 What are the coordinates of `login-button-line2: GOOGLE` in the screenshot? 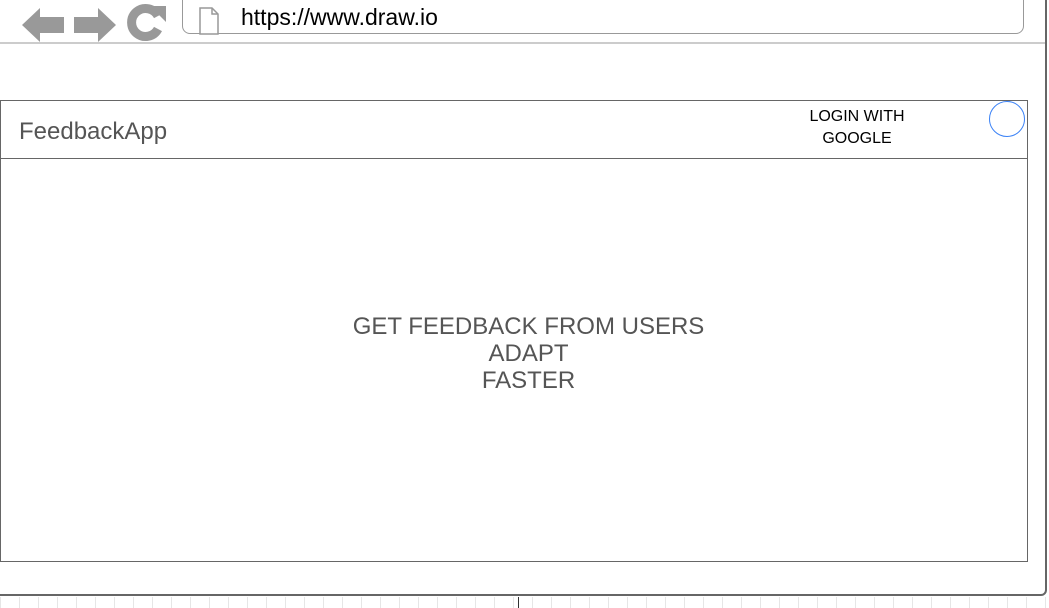 It's located at (857, 138).